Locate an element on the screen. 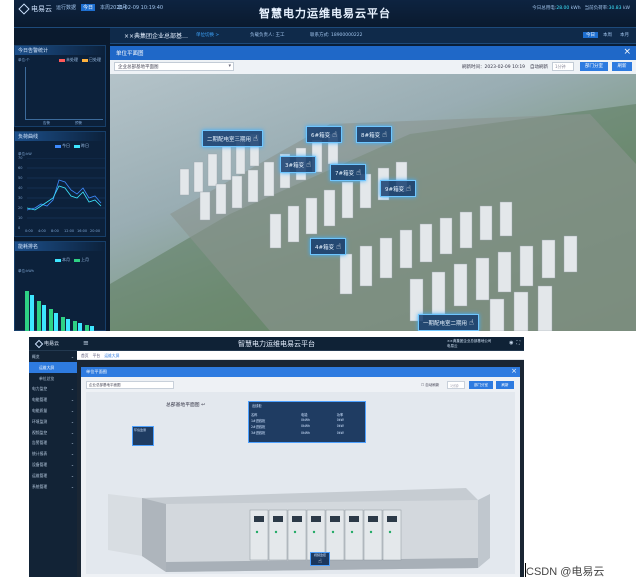 The height and width of the screenshot is (587, 641). alarm-legend: 未处理 已处理 is located at coordinates (80, 60).